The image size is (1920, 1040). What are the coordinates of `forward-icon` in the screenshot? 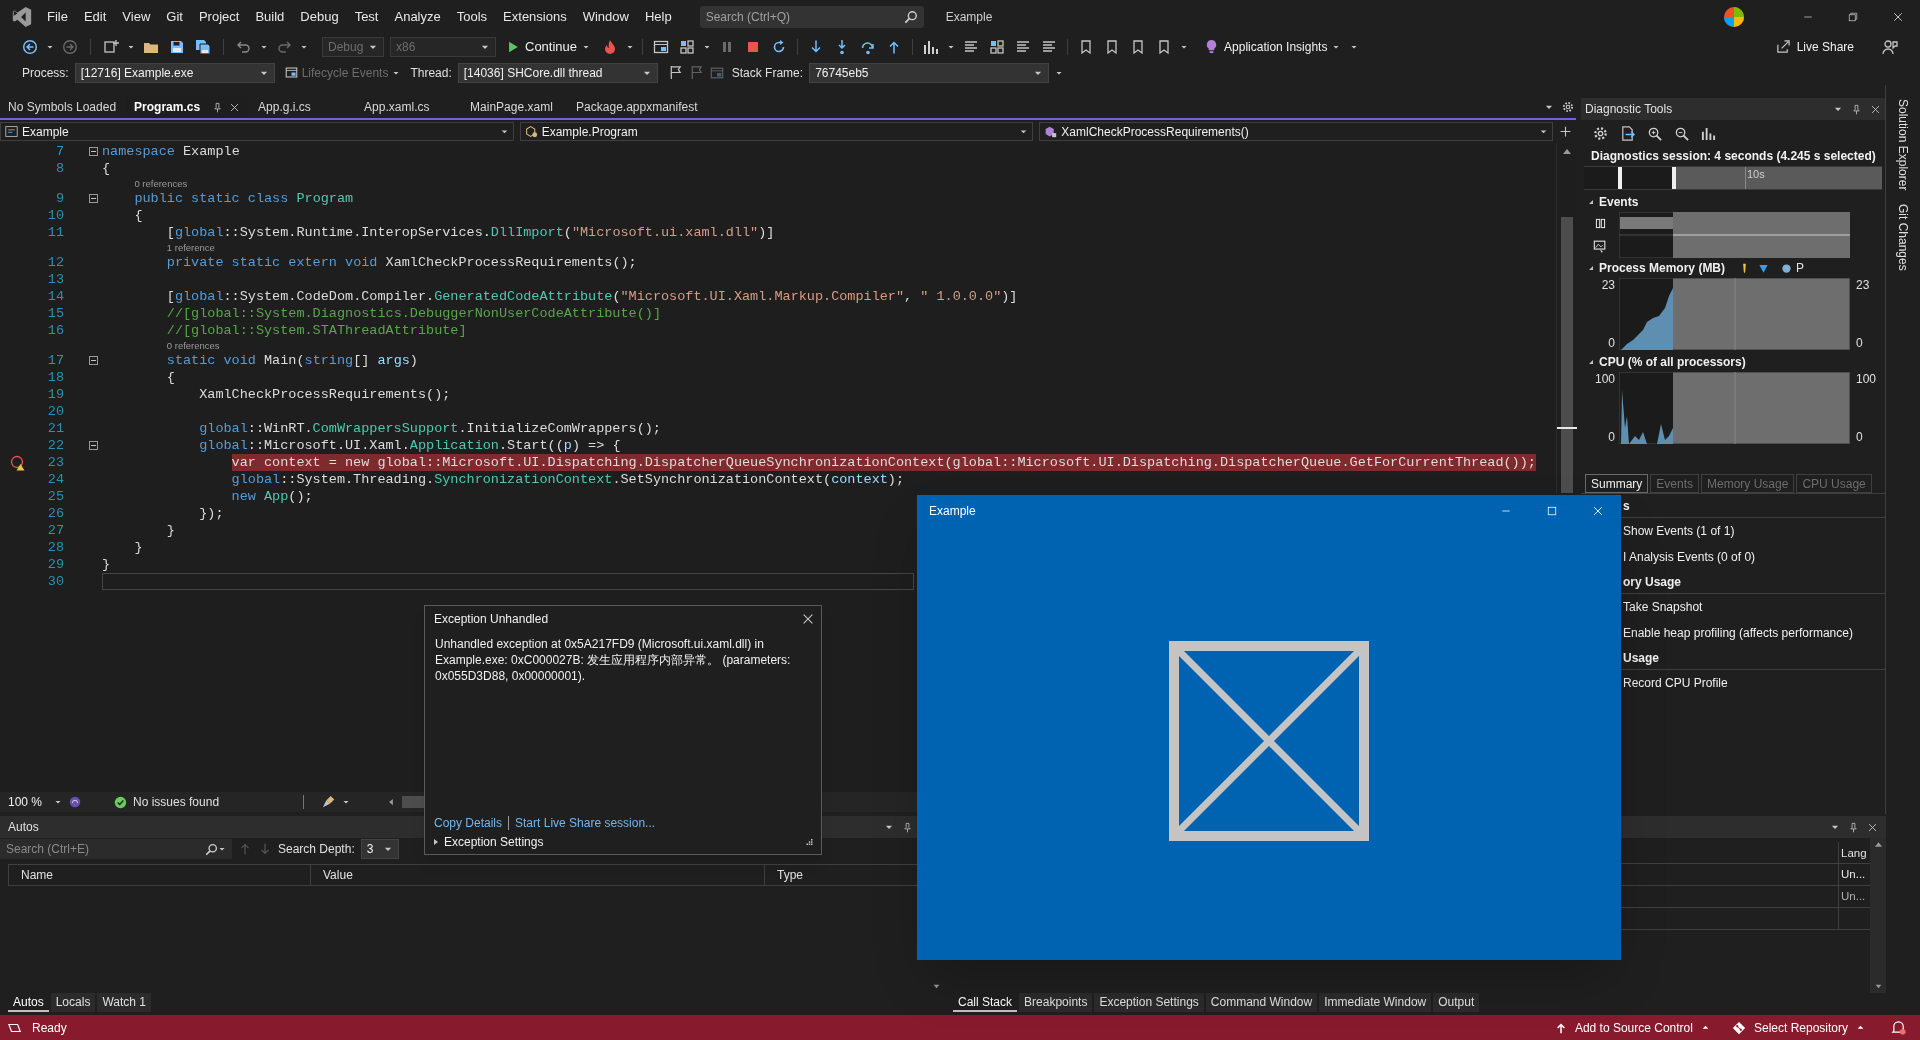 It's located at (70, 46).